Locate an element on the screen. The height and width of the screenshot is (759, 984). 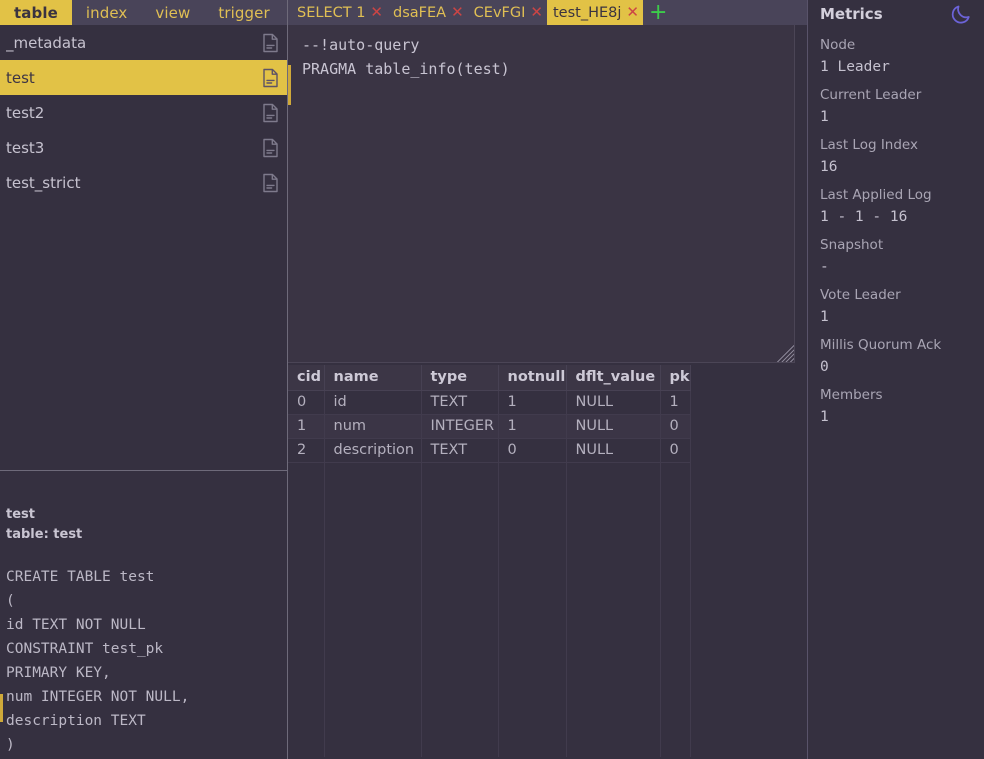
metrics-header: Metrics is located at coordinates (902, 14).